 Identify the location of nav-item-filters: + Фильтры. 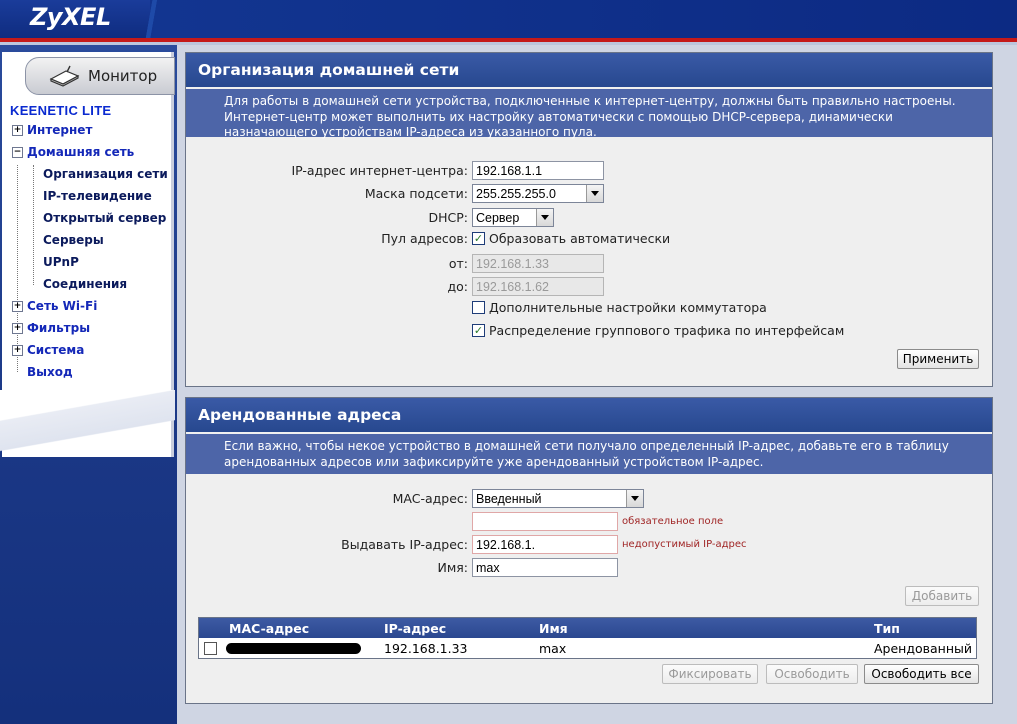
(51, 328).